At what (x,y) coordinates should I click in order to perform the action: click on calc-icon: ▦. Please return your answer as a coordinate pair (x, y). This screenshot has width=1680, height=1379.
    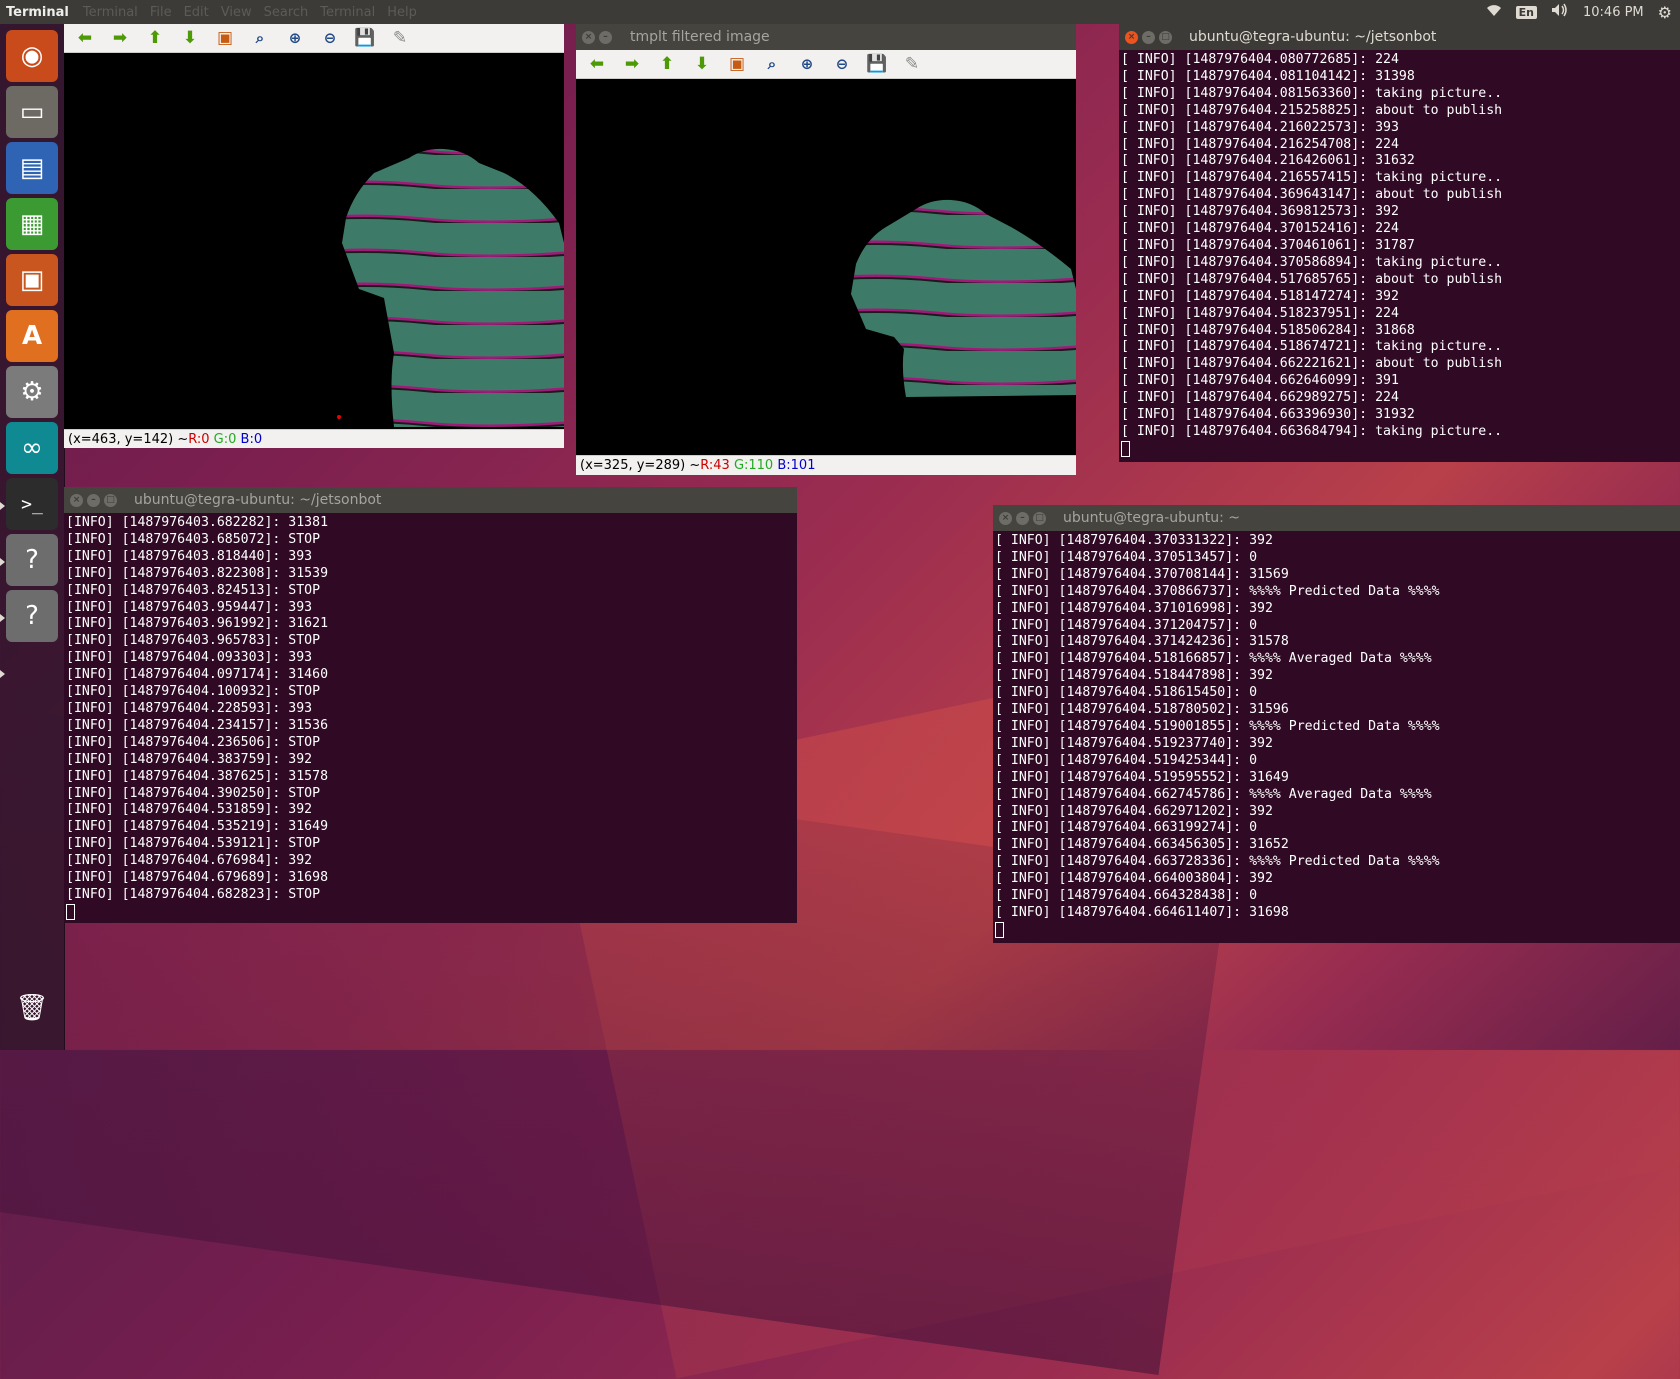
    Looking at the image, I should click on (32, 224).